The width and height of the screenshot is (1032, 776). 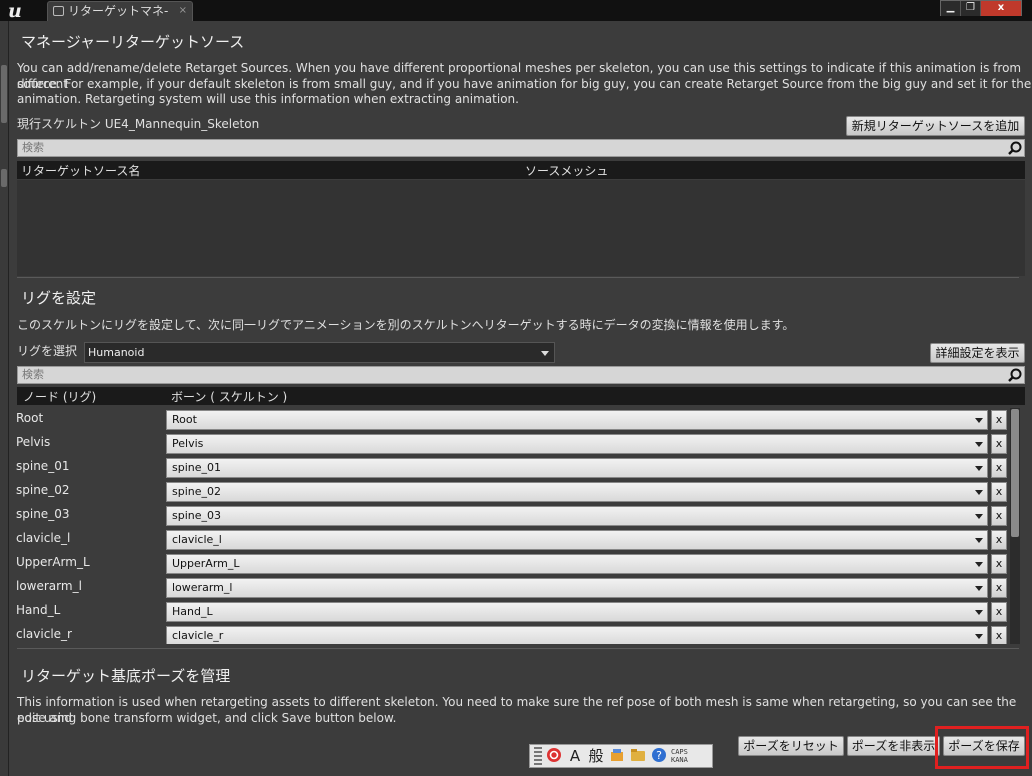 What do you see at coordinates (138, 124) in the screenshot?
I see `current-skeleton-label: 現行スケルトン UE4_Mannequin_Skeleton` at bounding box center [138, 124].